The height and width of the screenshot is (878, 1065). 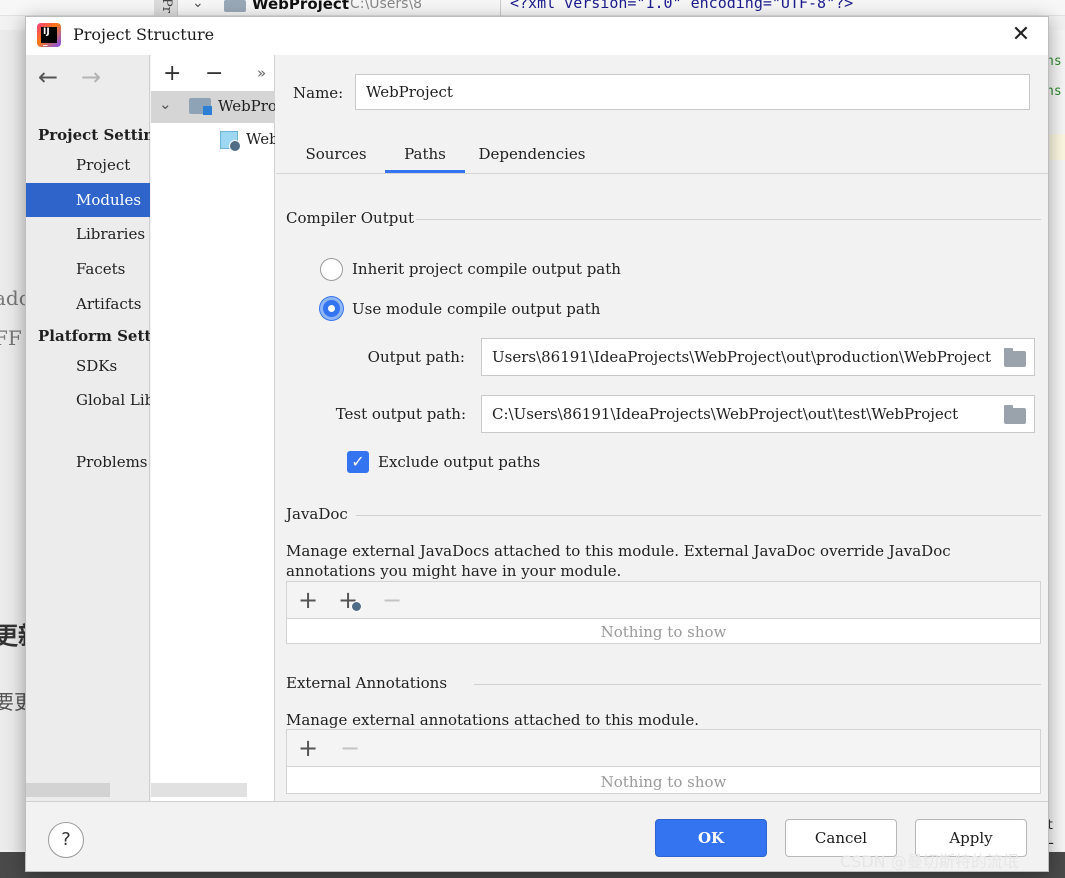 I want to click on nav-item-facets: Facets, so click(x=88, y=269).